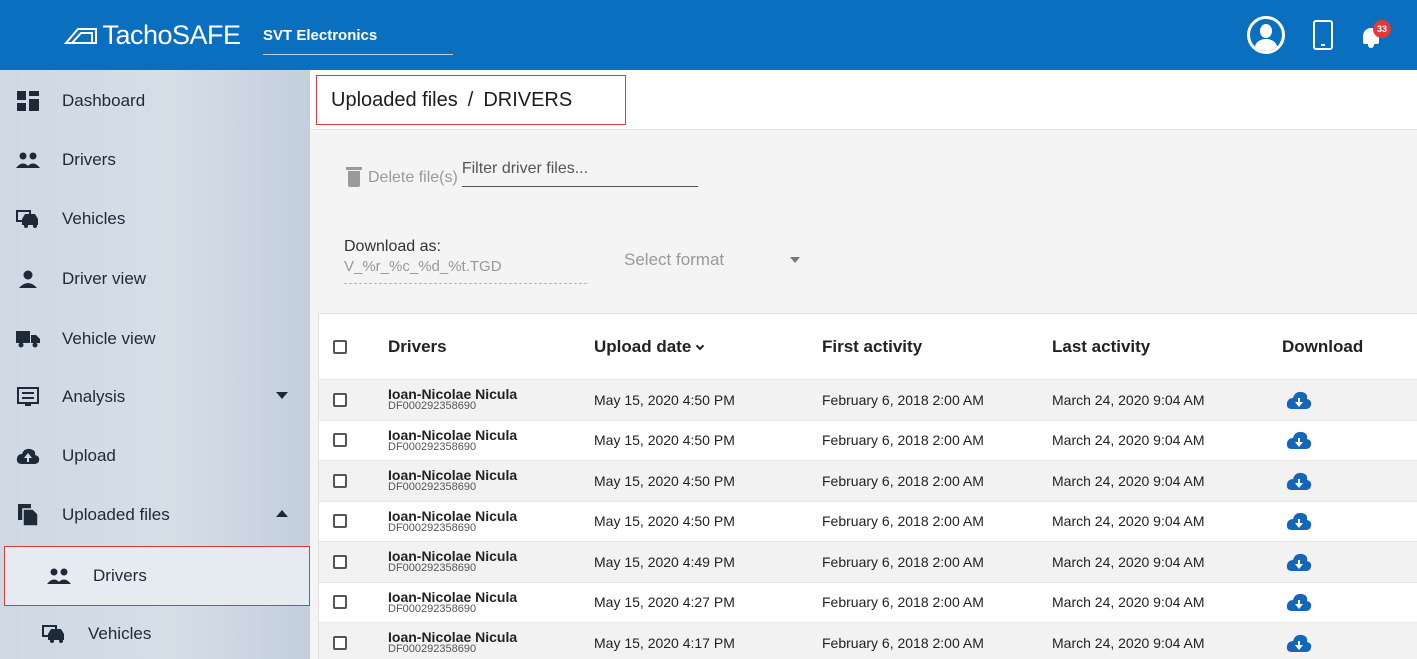  I want to click on sidebar-item-vehicles: Vehicles, so click(155, 219).